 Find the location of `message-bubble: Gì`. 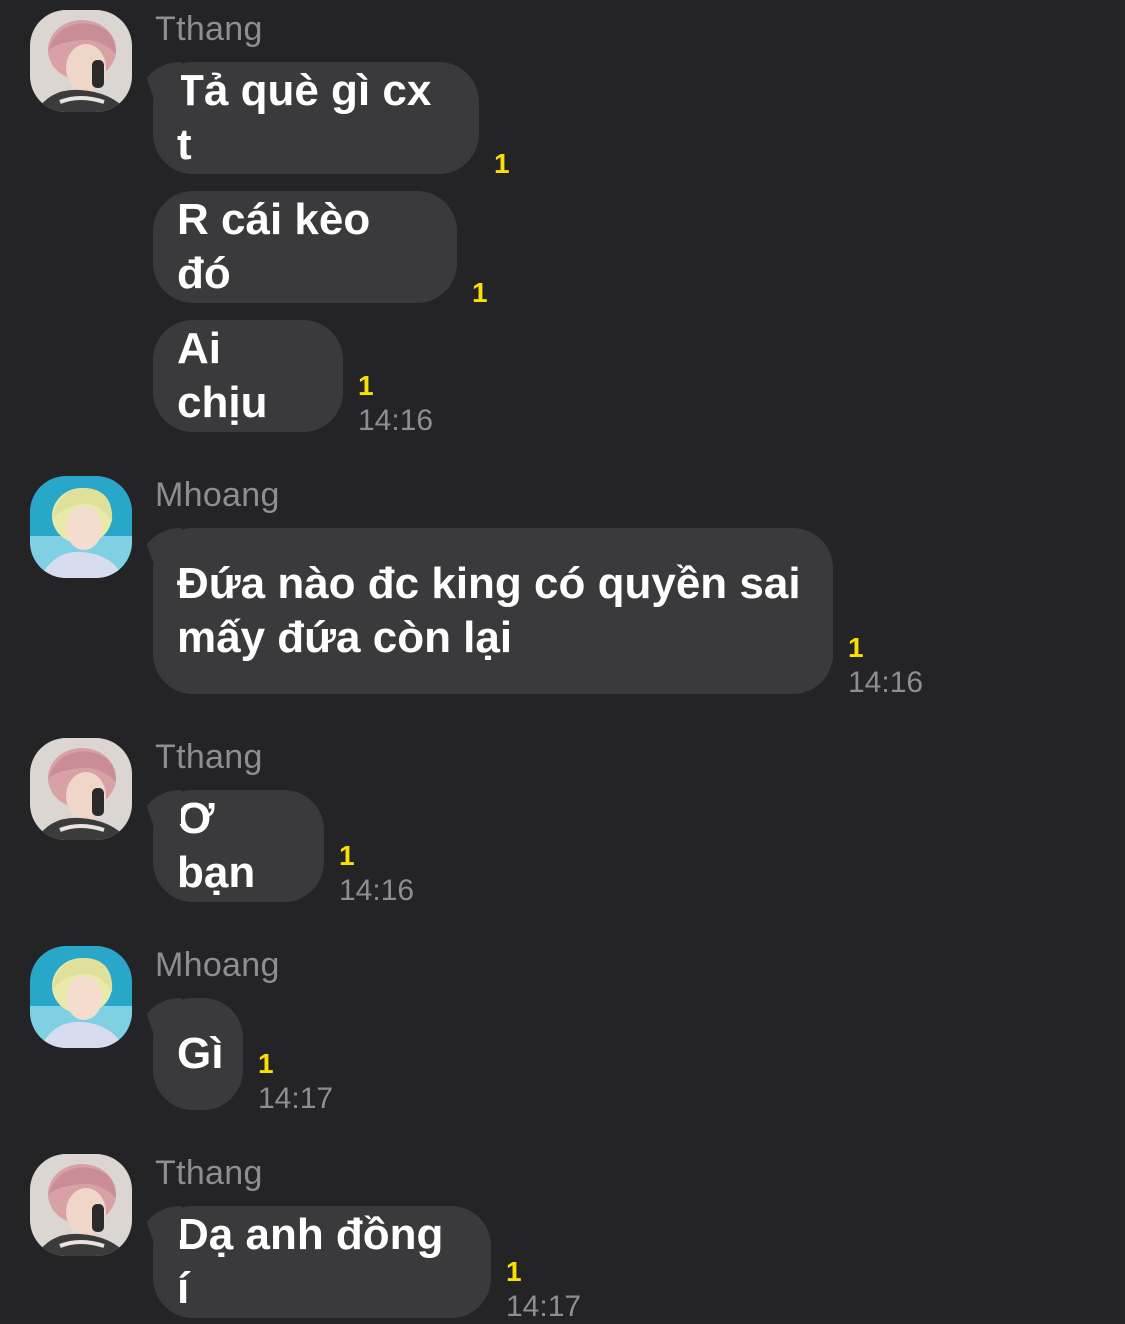

message-bubble: Gì is located at coordinates (198, 1054).